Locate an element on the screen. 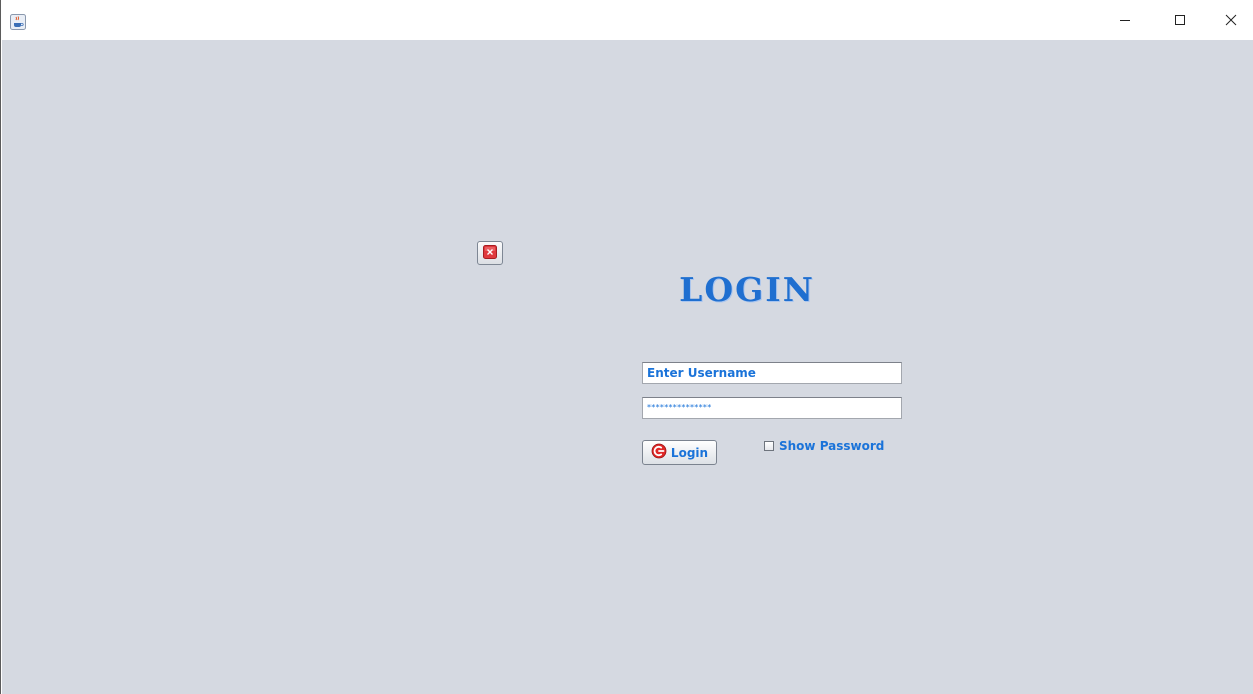  login-button-label: Login is located at coordinates (689, 452).